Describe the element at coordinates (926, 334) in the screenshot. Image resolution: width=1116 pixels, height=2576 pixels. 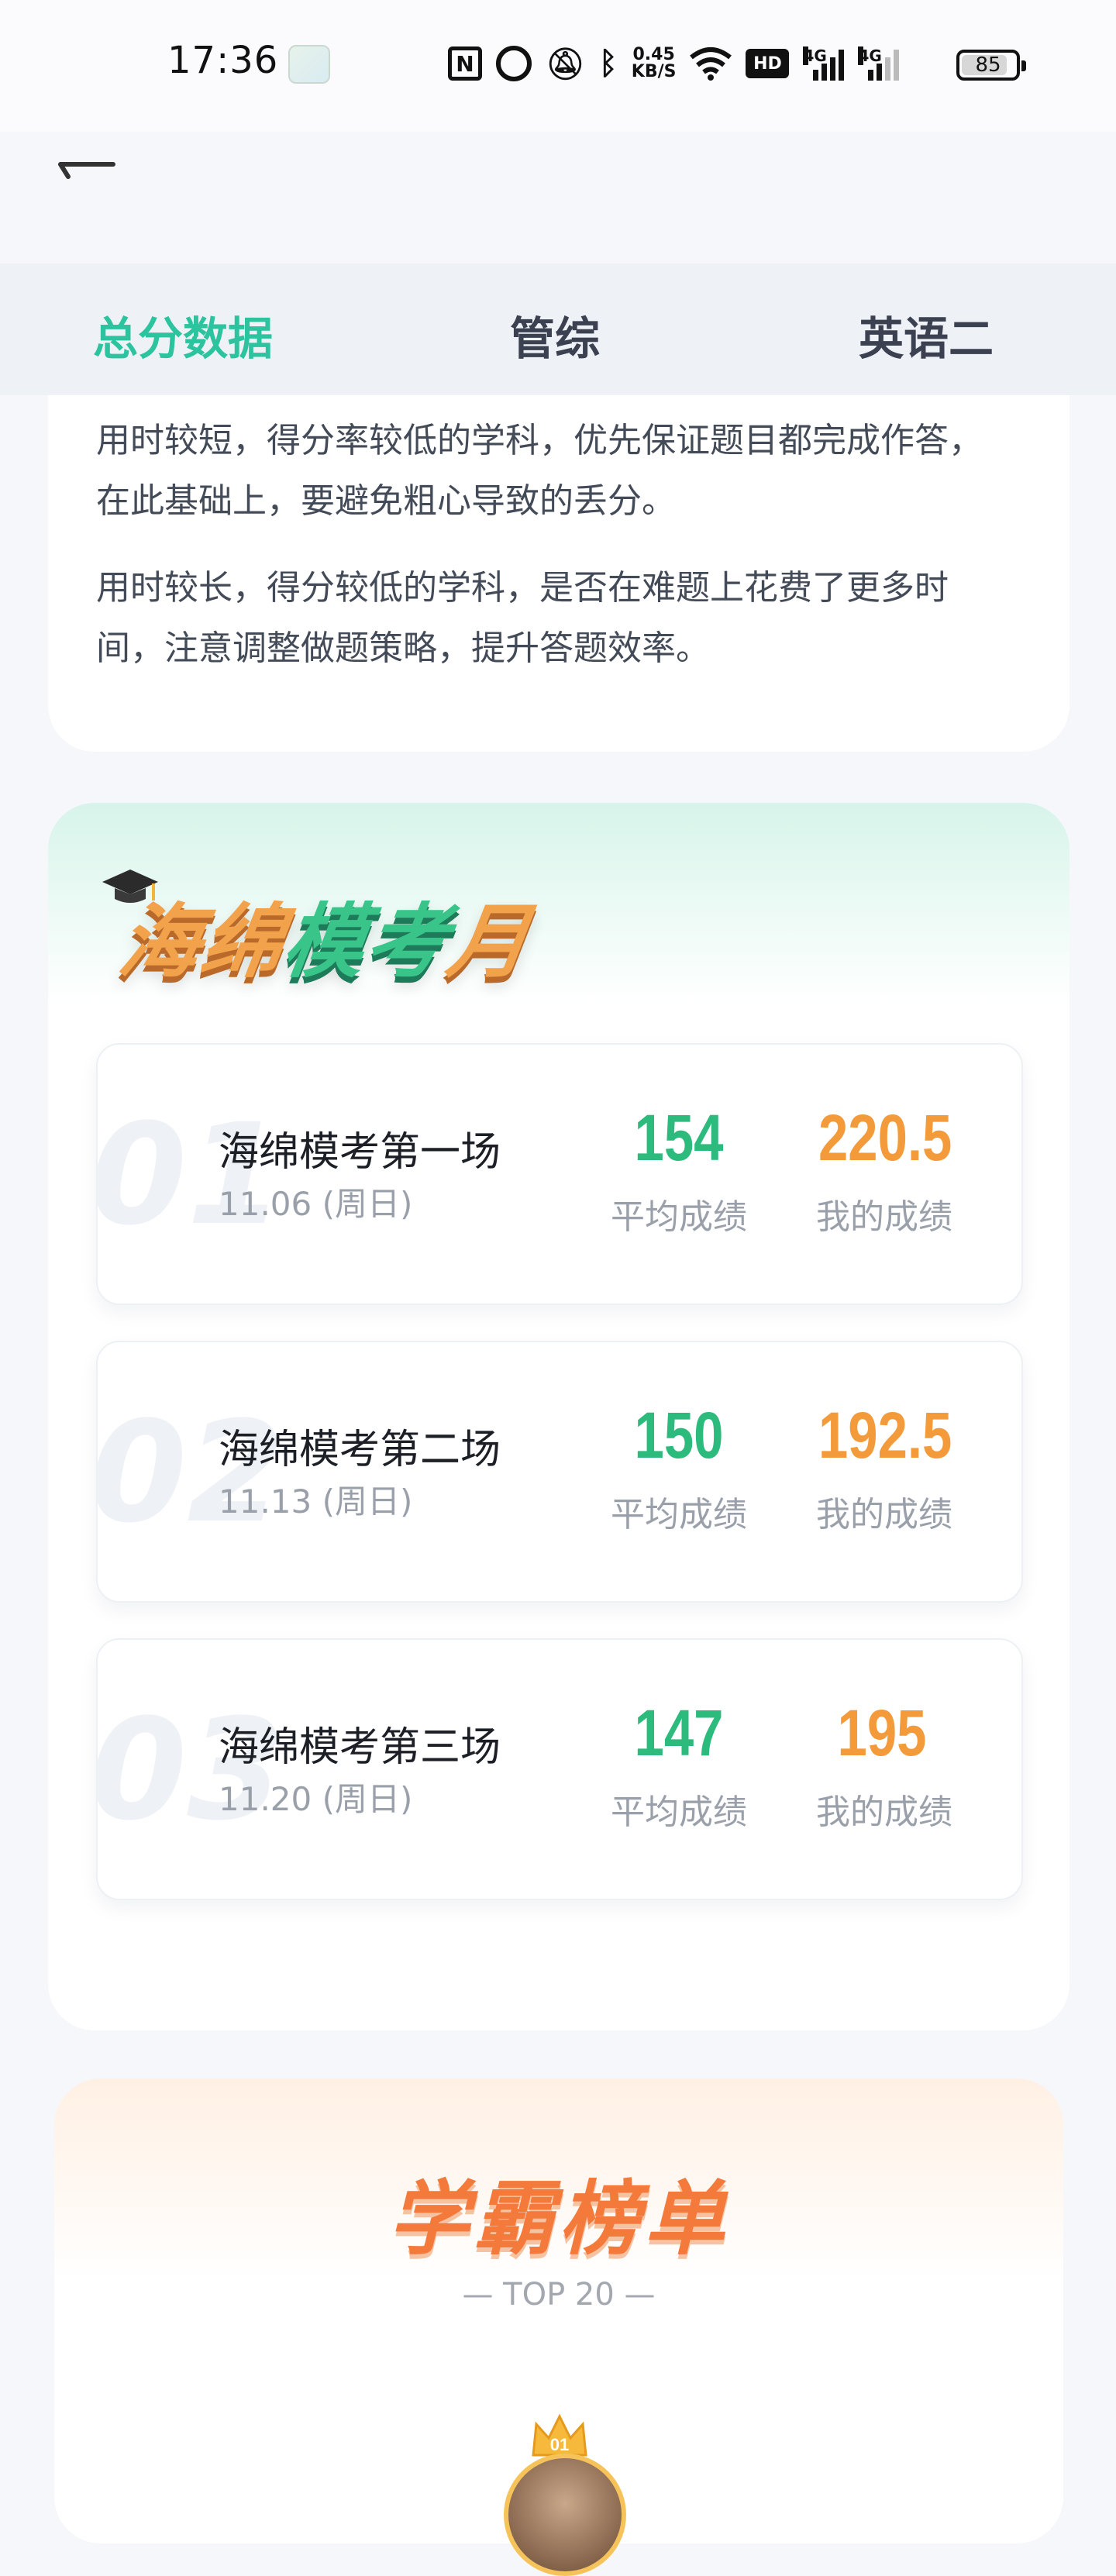
I see `tab-english-2: 英语二` at that location.